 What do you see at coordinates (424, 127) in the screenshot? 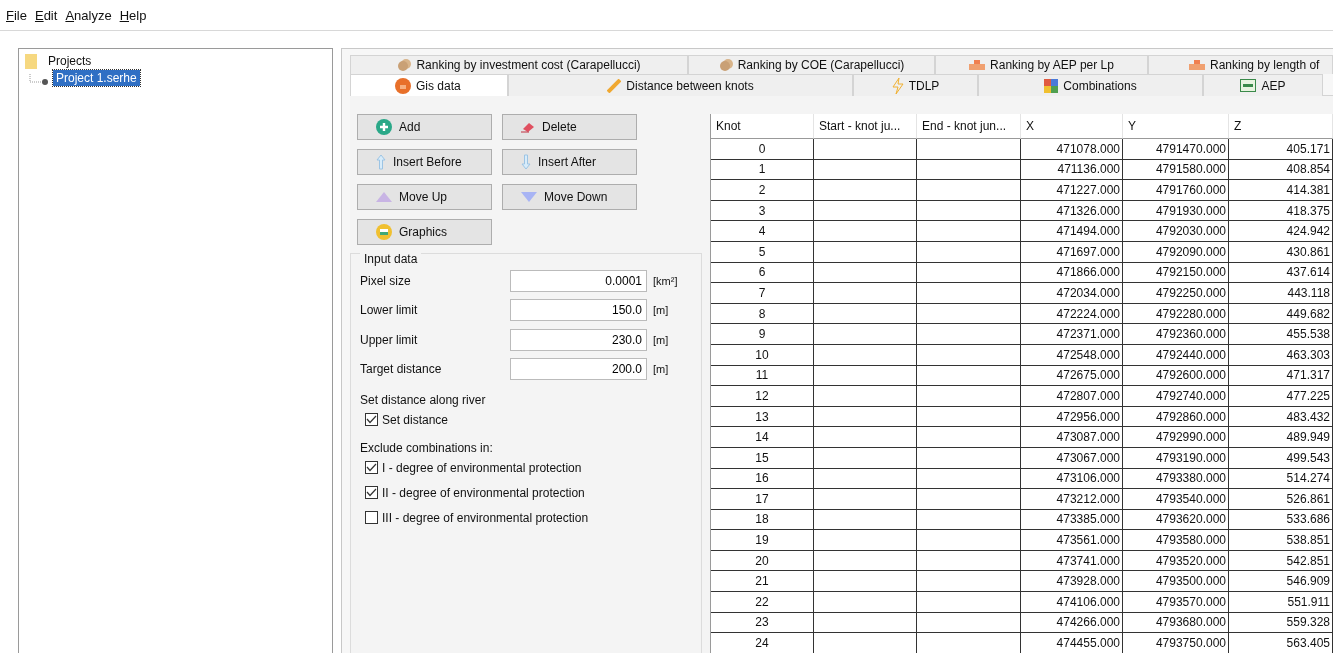
I see `toolbar-button: Add` at bounding box center [424, 127].